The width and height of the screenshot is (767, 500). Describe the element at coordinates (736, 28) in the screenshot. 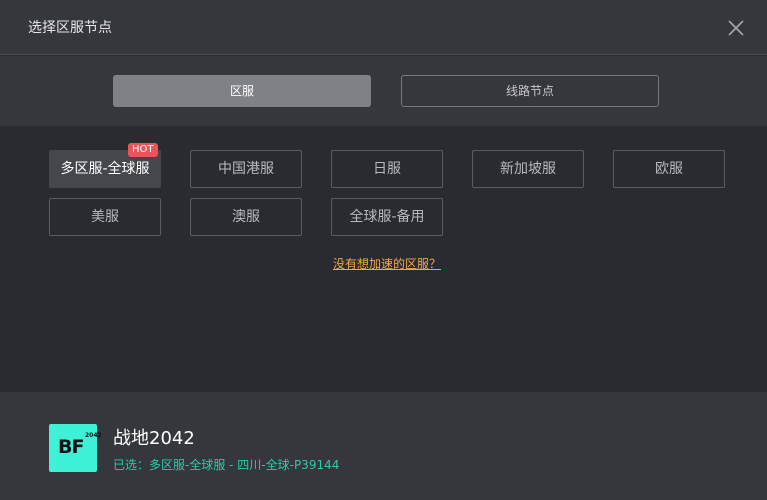

I see `close-icon` at that location.